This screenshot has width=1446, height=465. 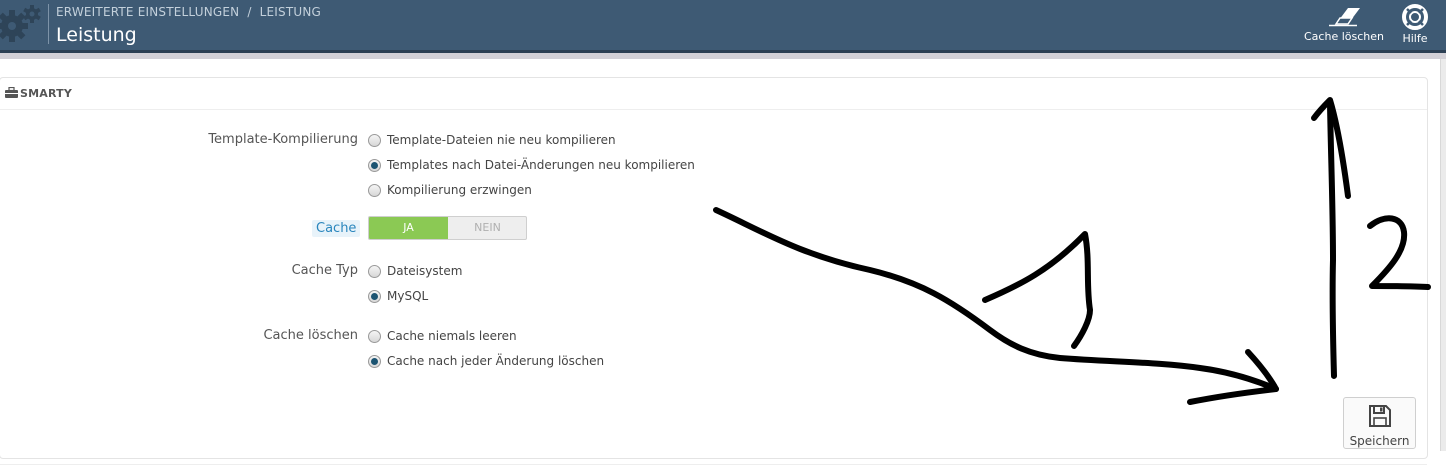 What do you see at coordinates (487, 228) in the screenshot?
I see `cache-toggle-no: NEIN` at bounding box center [487, 228].